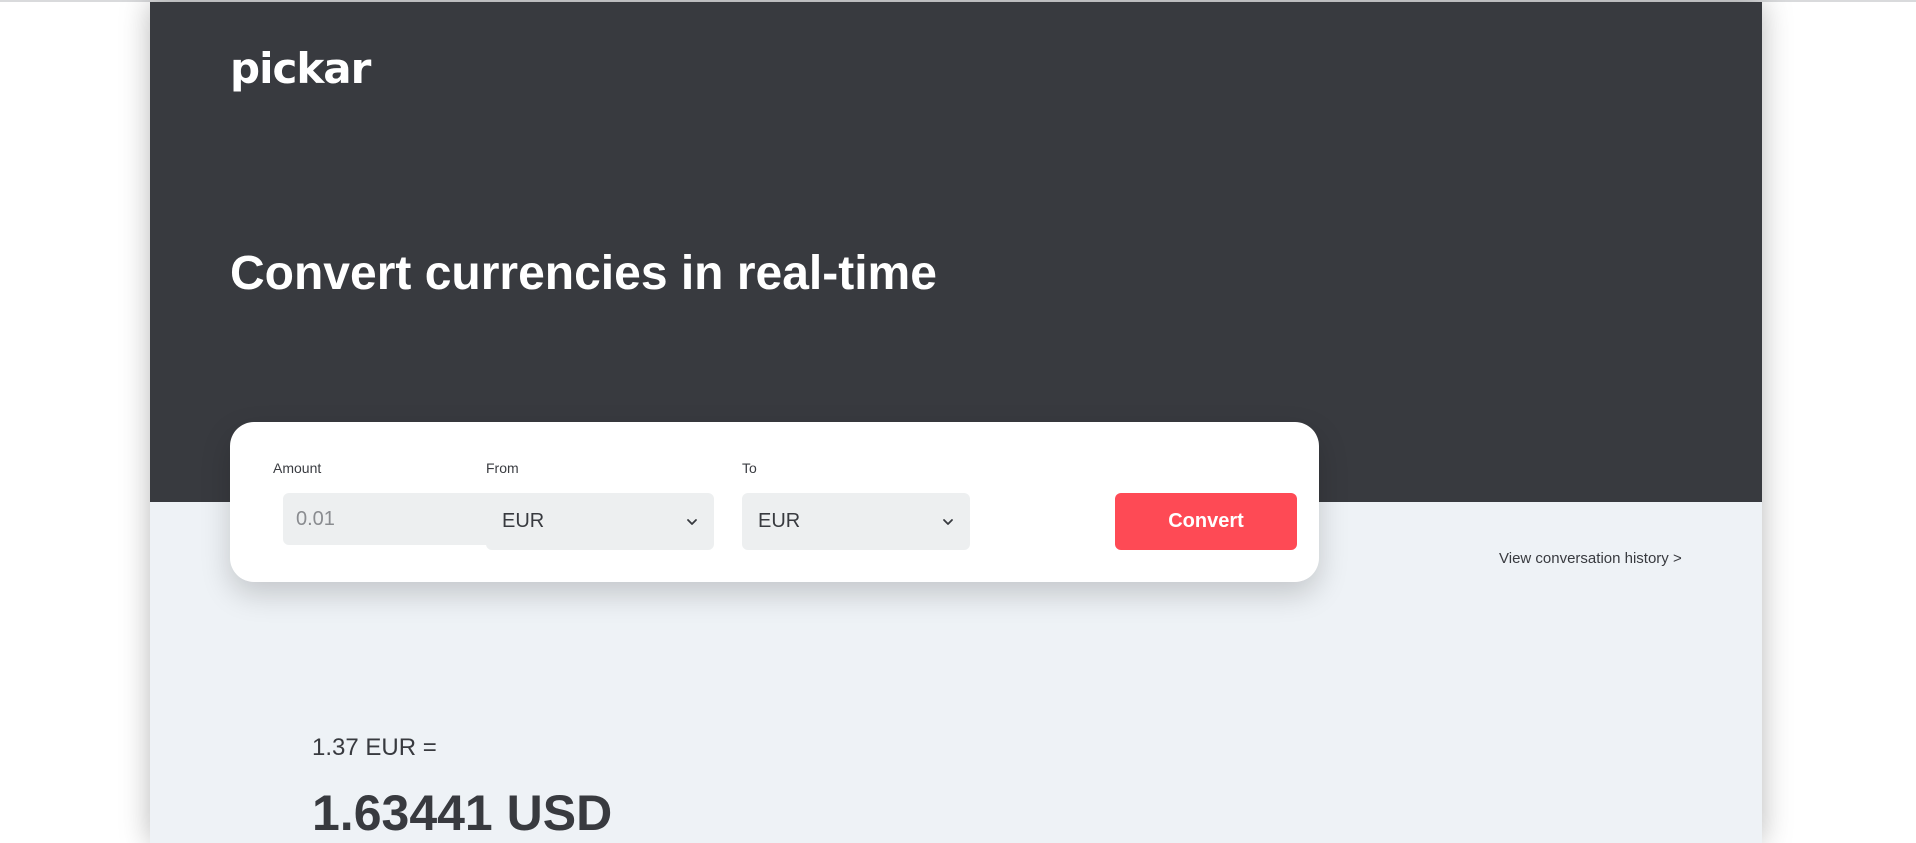 Image resolution: width=1916 pixels, height=843 pixels. I want to click on amount-input, so click(392, 519).